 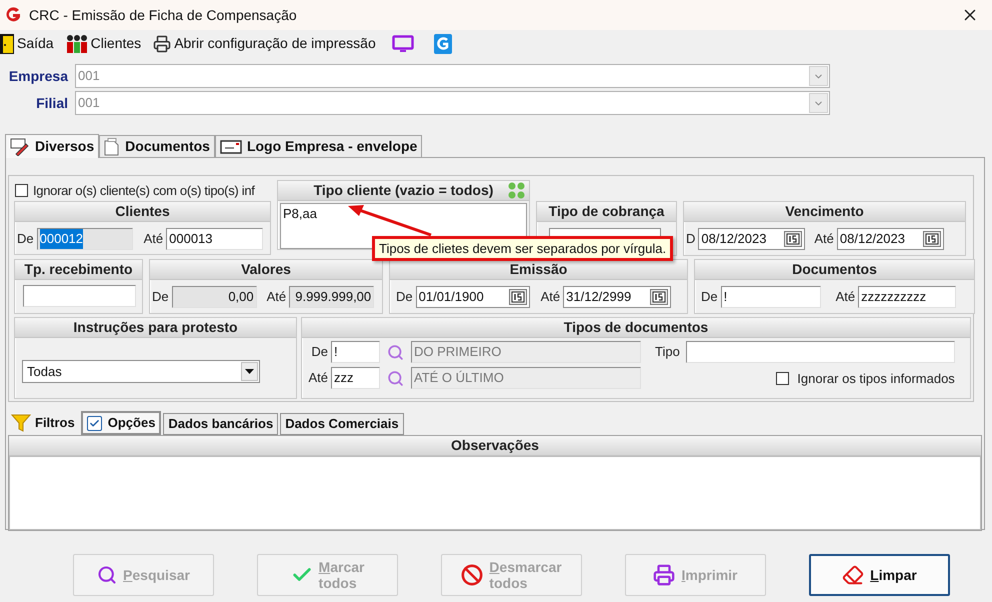 I want to click on tab: Documentos, so click(x=157, y=146).